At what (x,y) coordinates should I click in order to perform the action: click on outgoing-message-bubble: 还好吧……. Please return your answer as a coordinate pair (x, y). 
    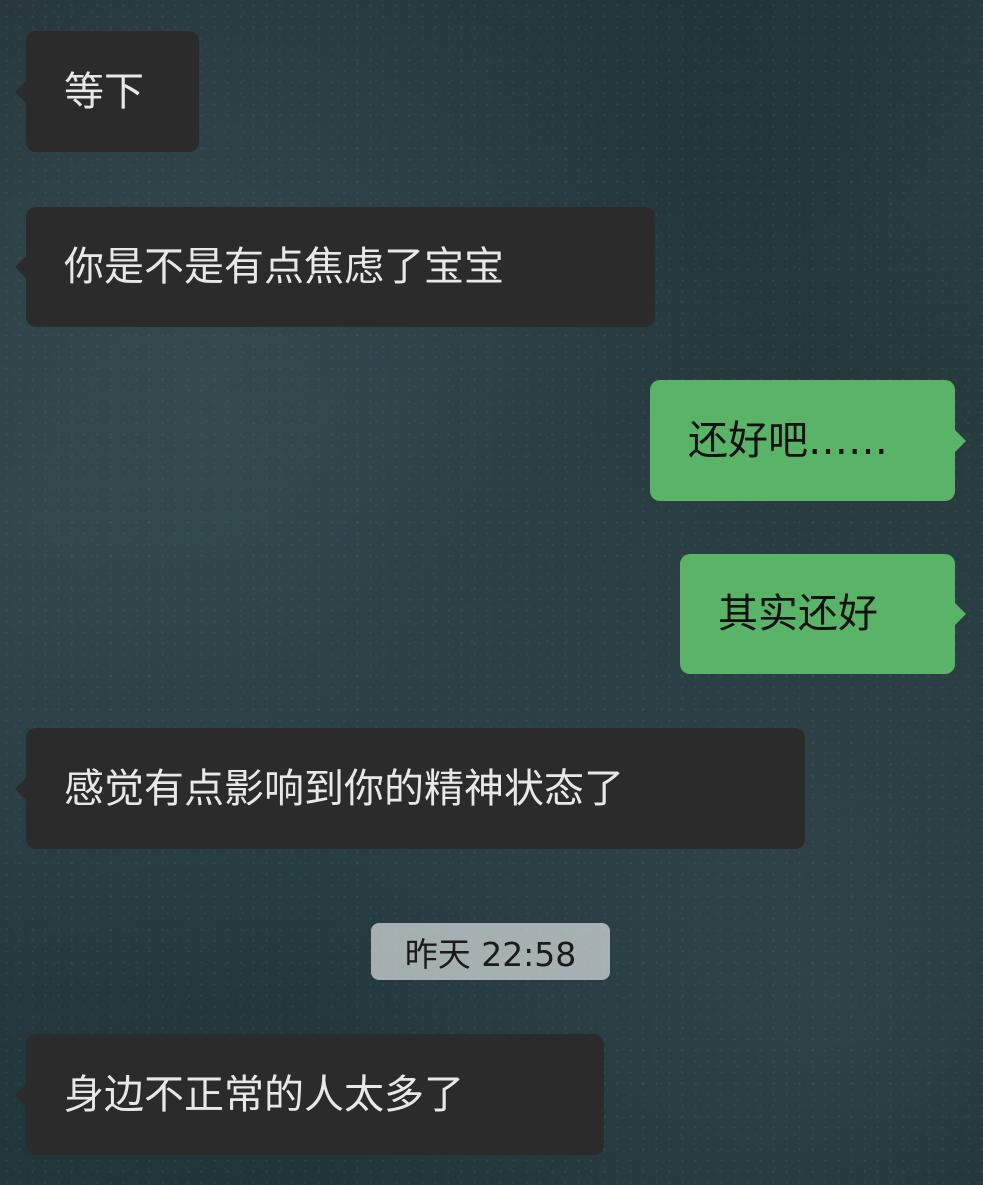
    Looking at the image, I should click on (808, 440).